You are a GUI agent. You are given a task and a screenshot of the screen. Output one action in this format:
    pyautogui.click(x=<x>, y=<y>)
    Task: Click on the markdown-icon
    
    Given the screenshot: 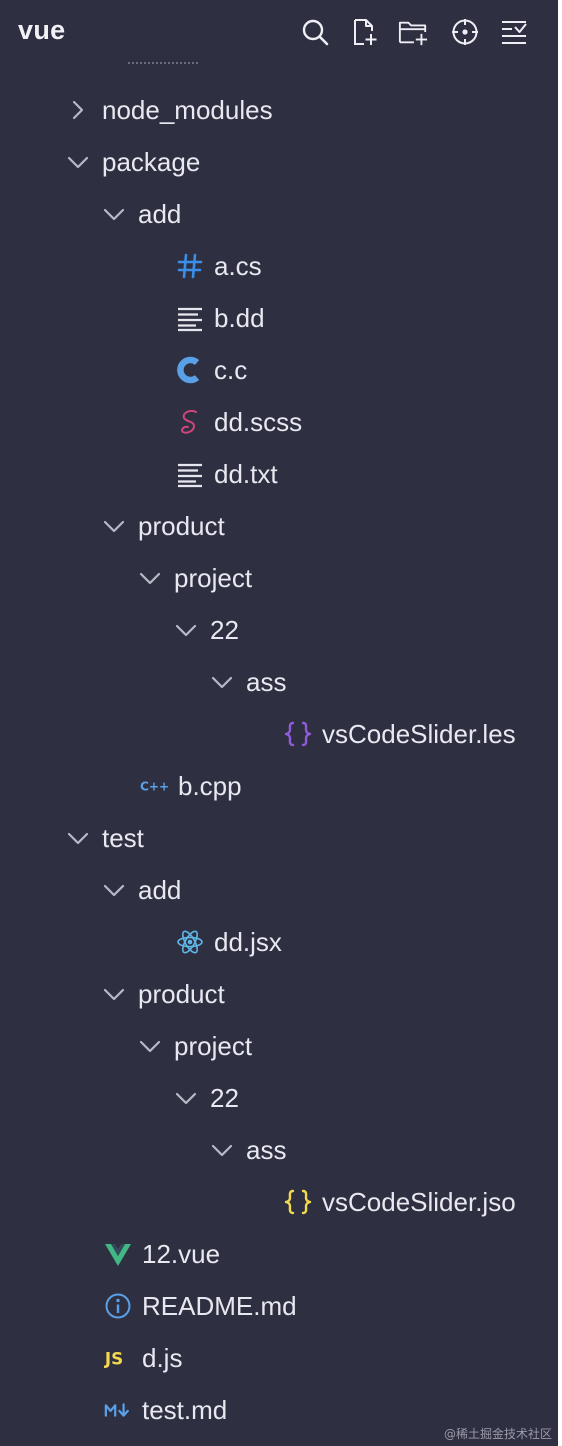 What is the action you would take?
    pyautogui.click(x=118, y=1410)
    